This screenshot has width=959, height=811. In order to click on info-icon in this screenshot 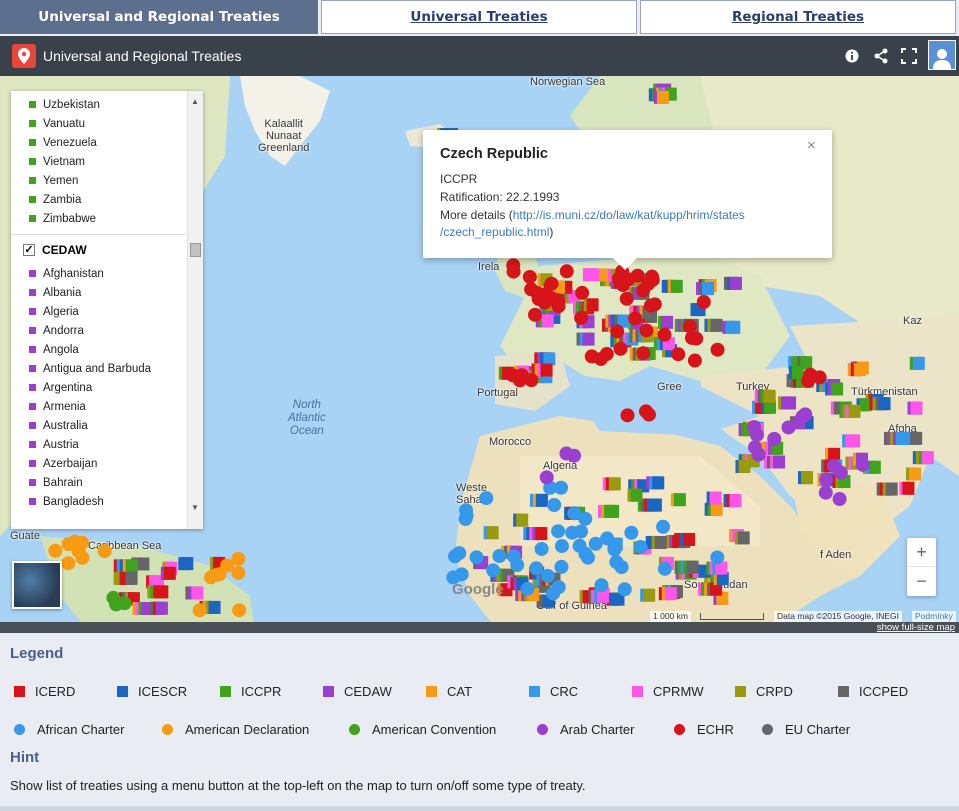, I will do `click(852, 56)`.